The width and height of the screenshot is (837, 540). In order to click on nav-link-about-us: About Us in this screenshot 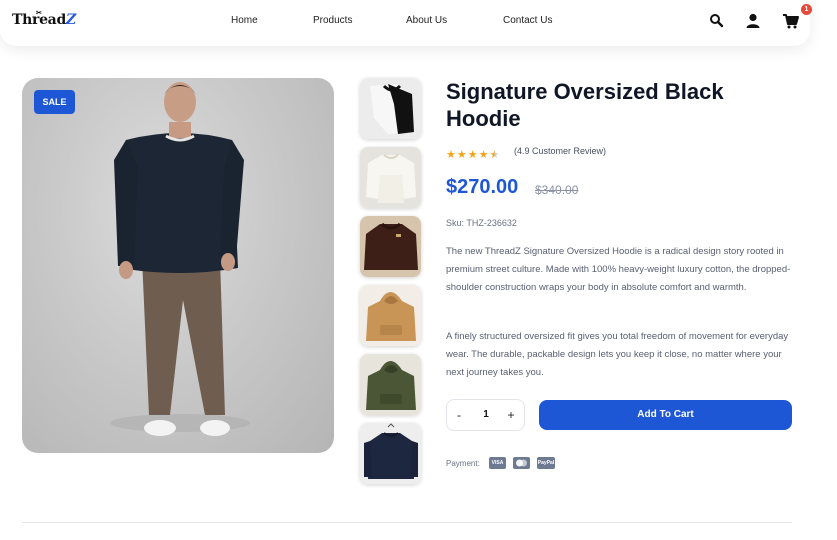, I will do `click(426, 20)`.